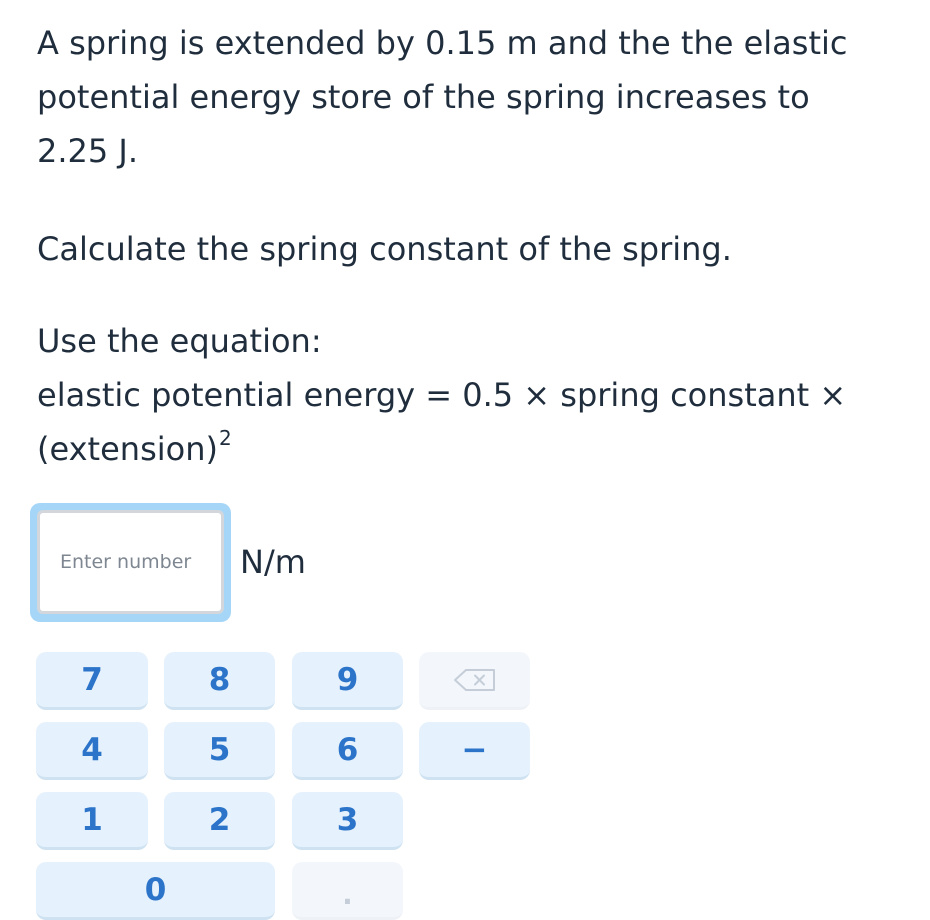 This screenshot has width=930, height=920. What do you see at coordinates (88, 151) in the screenshot?
I see `question-line-3: 2.25 J.` at bounding box center [88, 151].